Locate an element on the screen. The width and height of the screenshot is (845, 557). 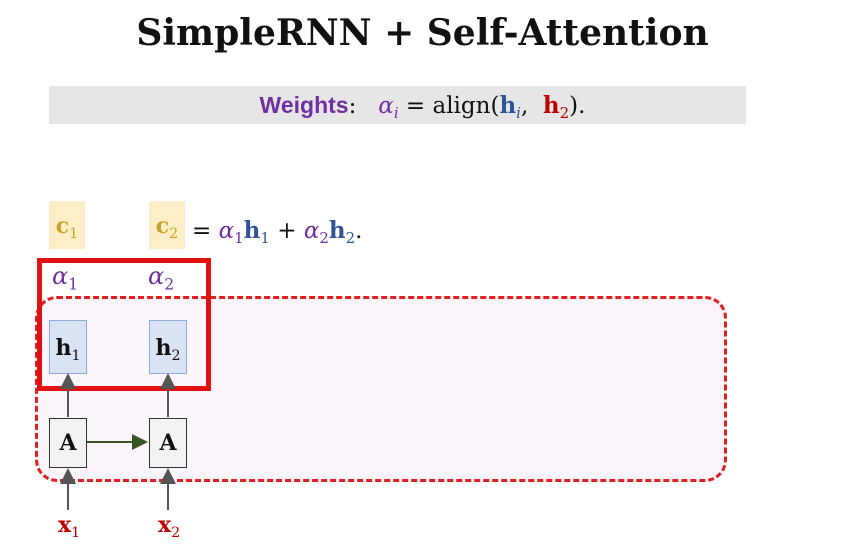
input-x1: x1 is located at coordinates (69, 526).